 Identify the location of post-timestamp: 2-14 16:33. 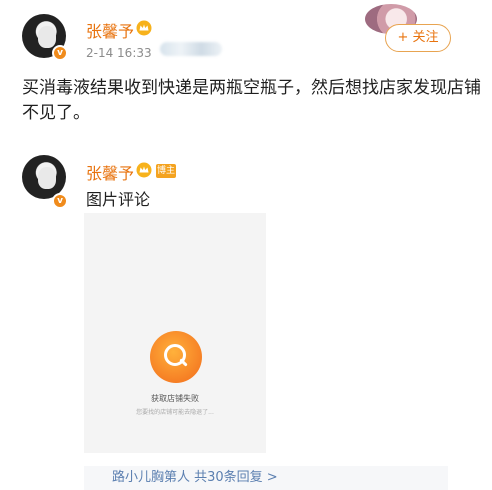
(119, 53).